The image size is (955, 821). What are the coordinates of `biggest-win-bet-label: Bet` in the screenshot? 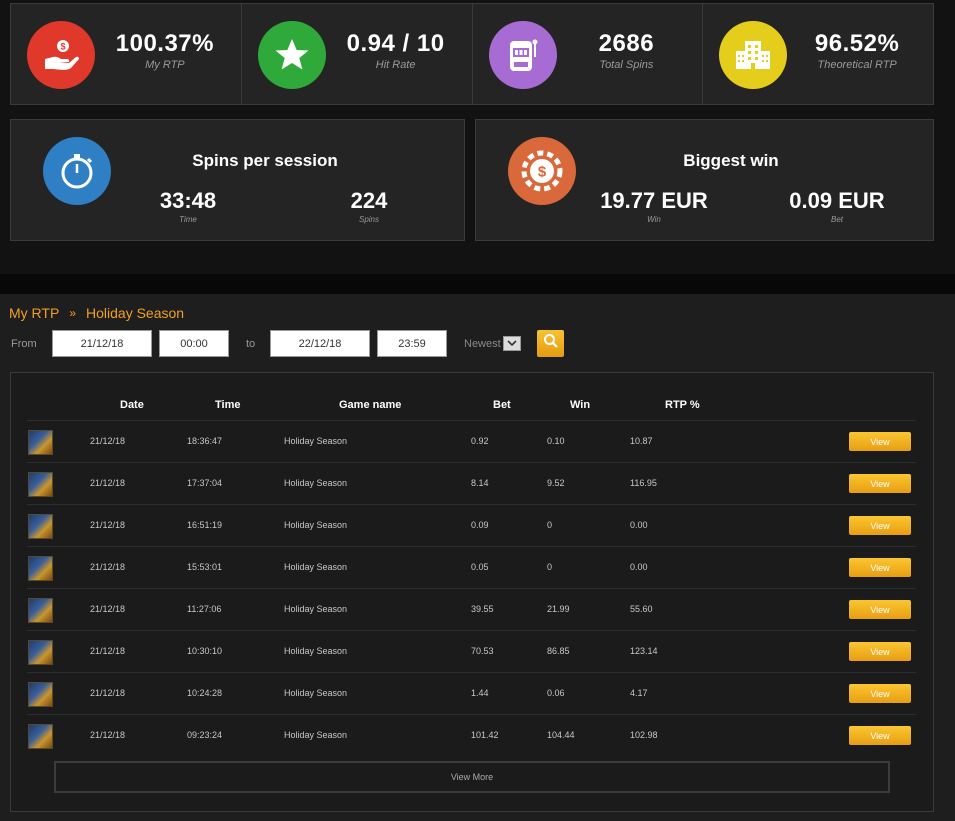 It's located at (836, 219).